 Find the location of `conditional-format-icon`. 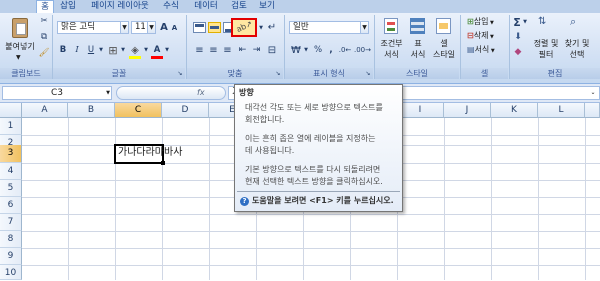

conditional-format-icon is located at coordinates (391, 26).